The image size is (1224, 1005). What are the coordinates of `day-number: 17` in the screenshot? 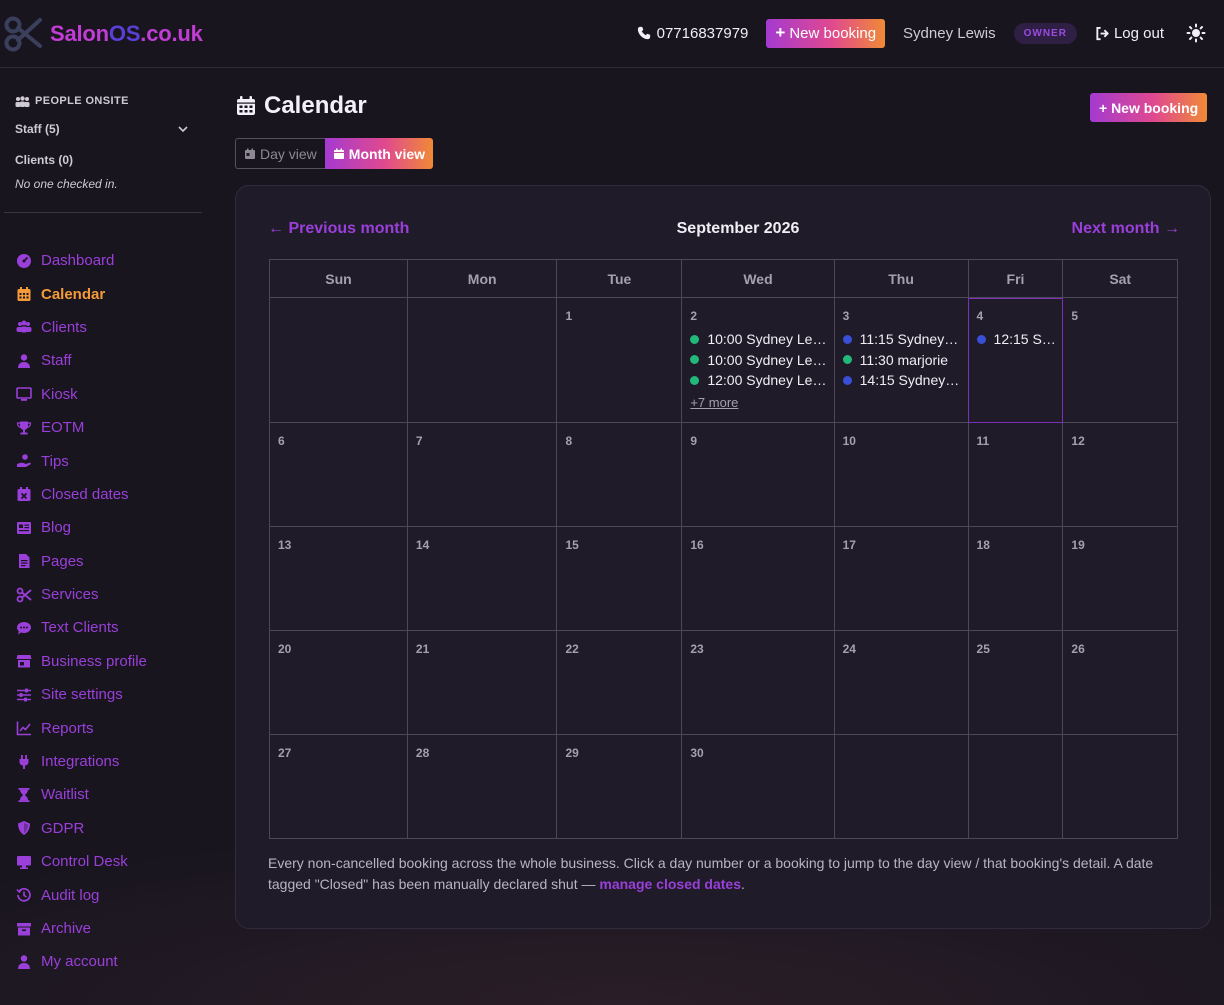 It's located at (849, 545).